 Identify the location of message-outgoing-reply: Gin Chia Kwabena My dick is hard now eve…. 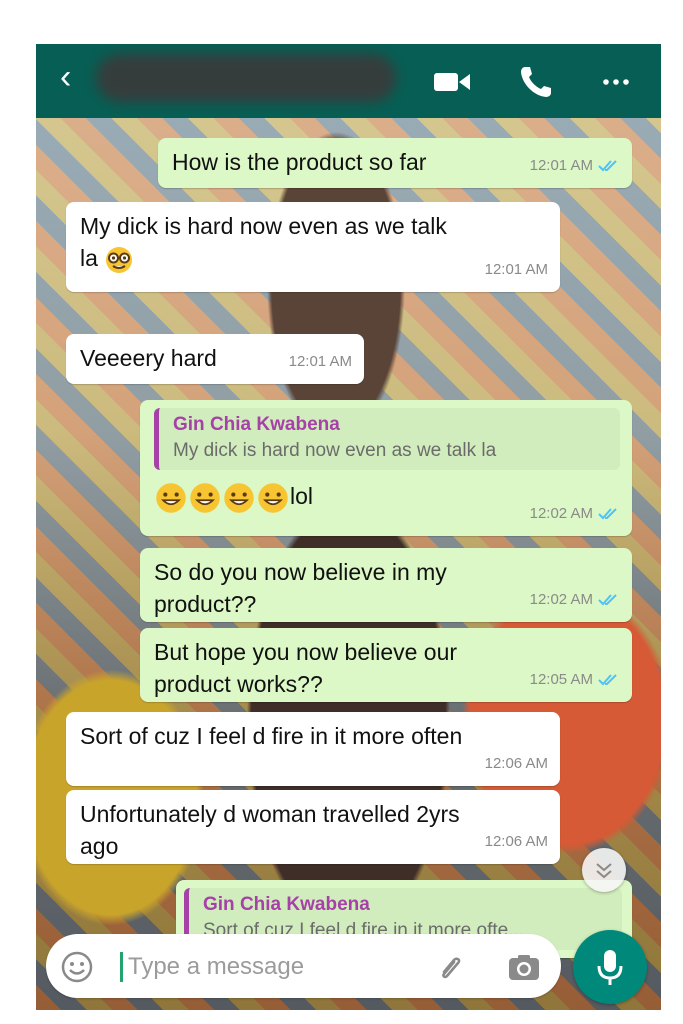
(386, 468).